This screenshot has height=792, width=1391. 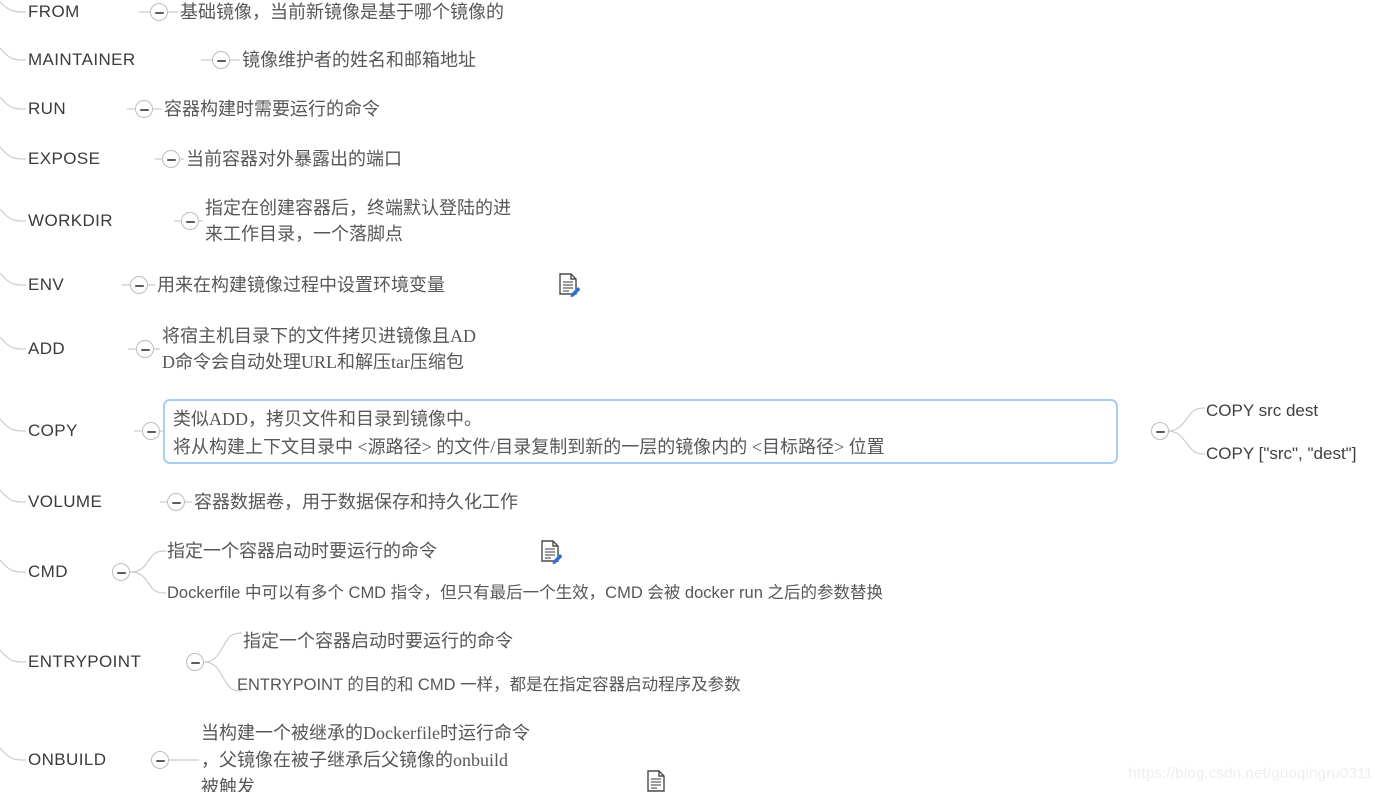 What do you see at coordinates (171, 159) in the screenshot?
I see `collapse-toggle-icon-expose` at bounding box center [171, 159].